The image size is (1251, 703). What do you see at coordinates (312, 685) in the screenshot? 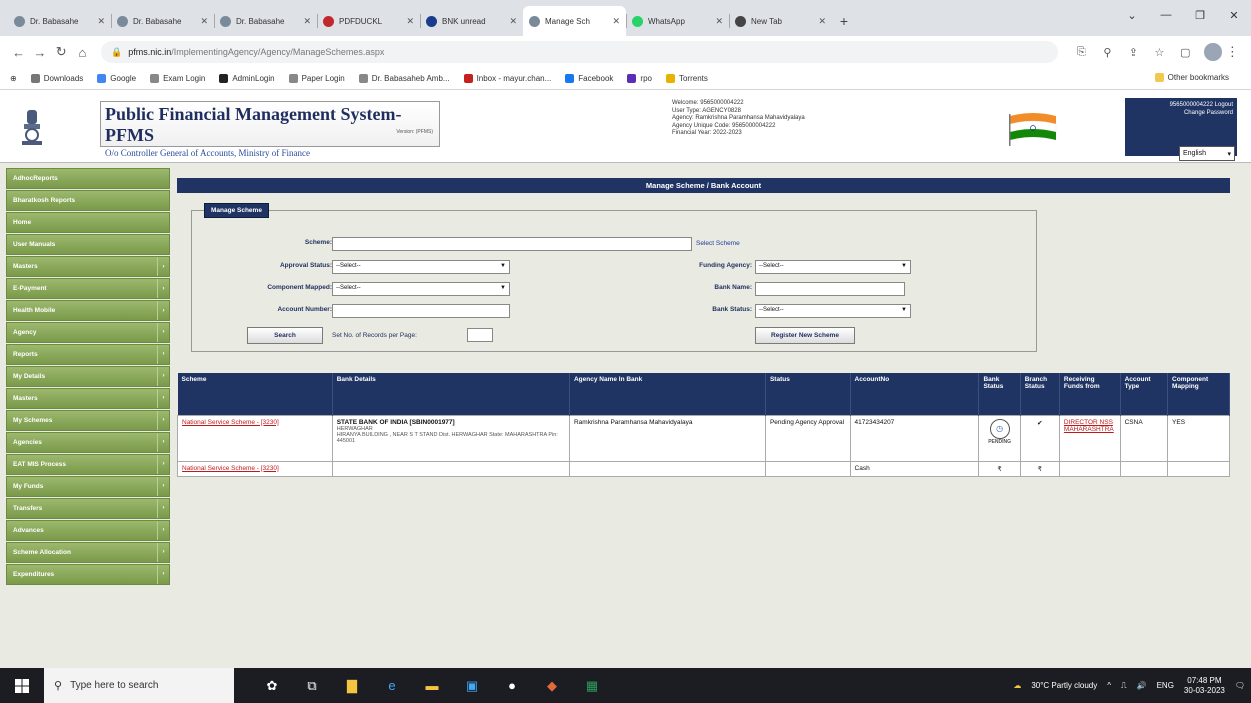
I see `task-view-icon: ⧉` at bounding box center [312, 685].